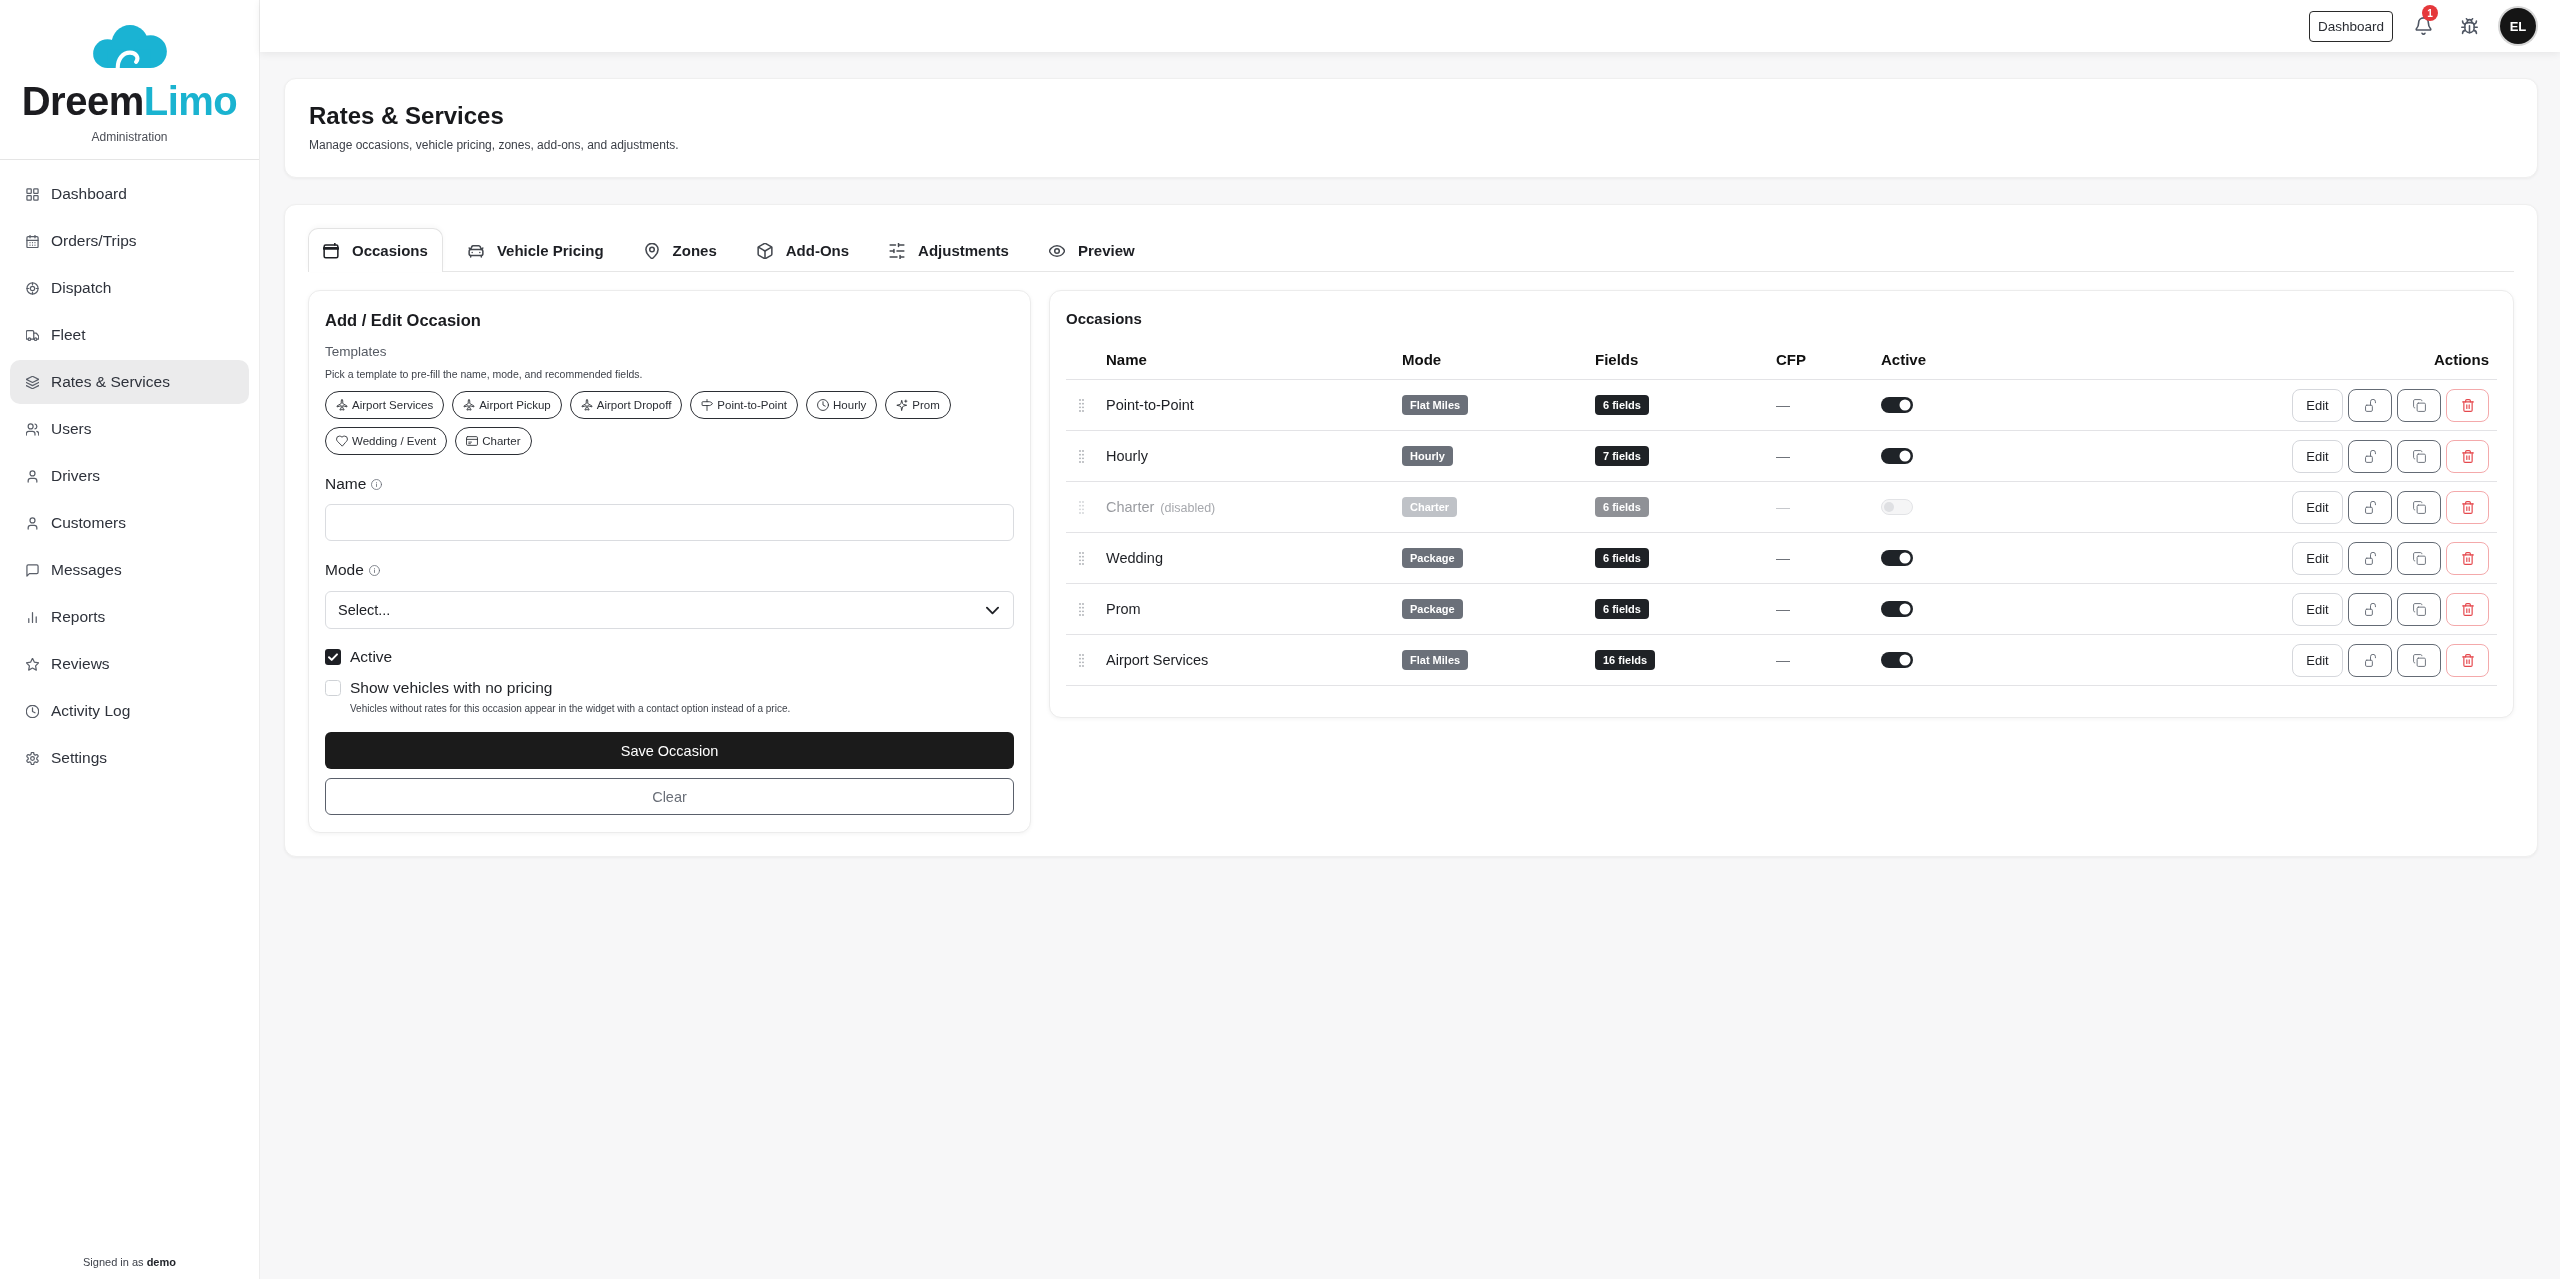 This screenshot has height=1279, width=2560. I want to click on template-chip: Charter, so click(493, 441).